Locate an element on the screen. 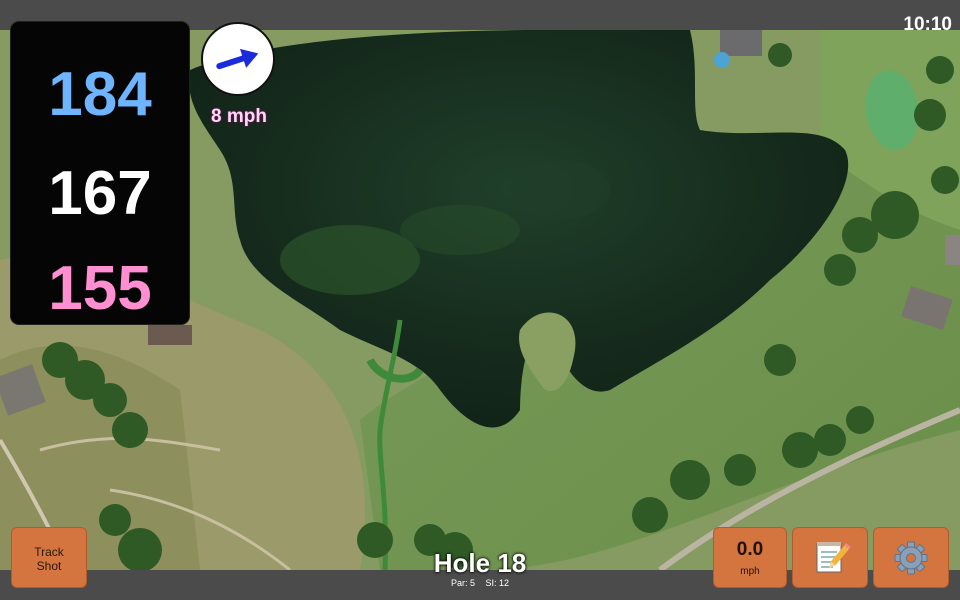 The width and height of the screenshot is (960, 600). speed-unit: mph is located at coordinates (750, 571).